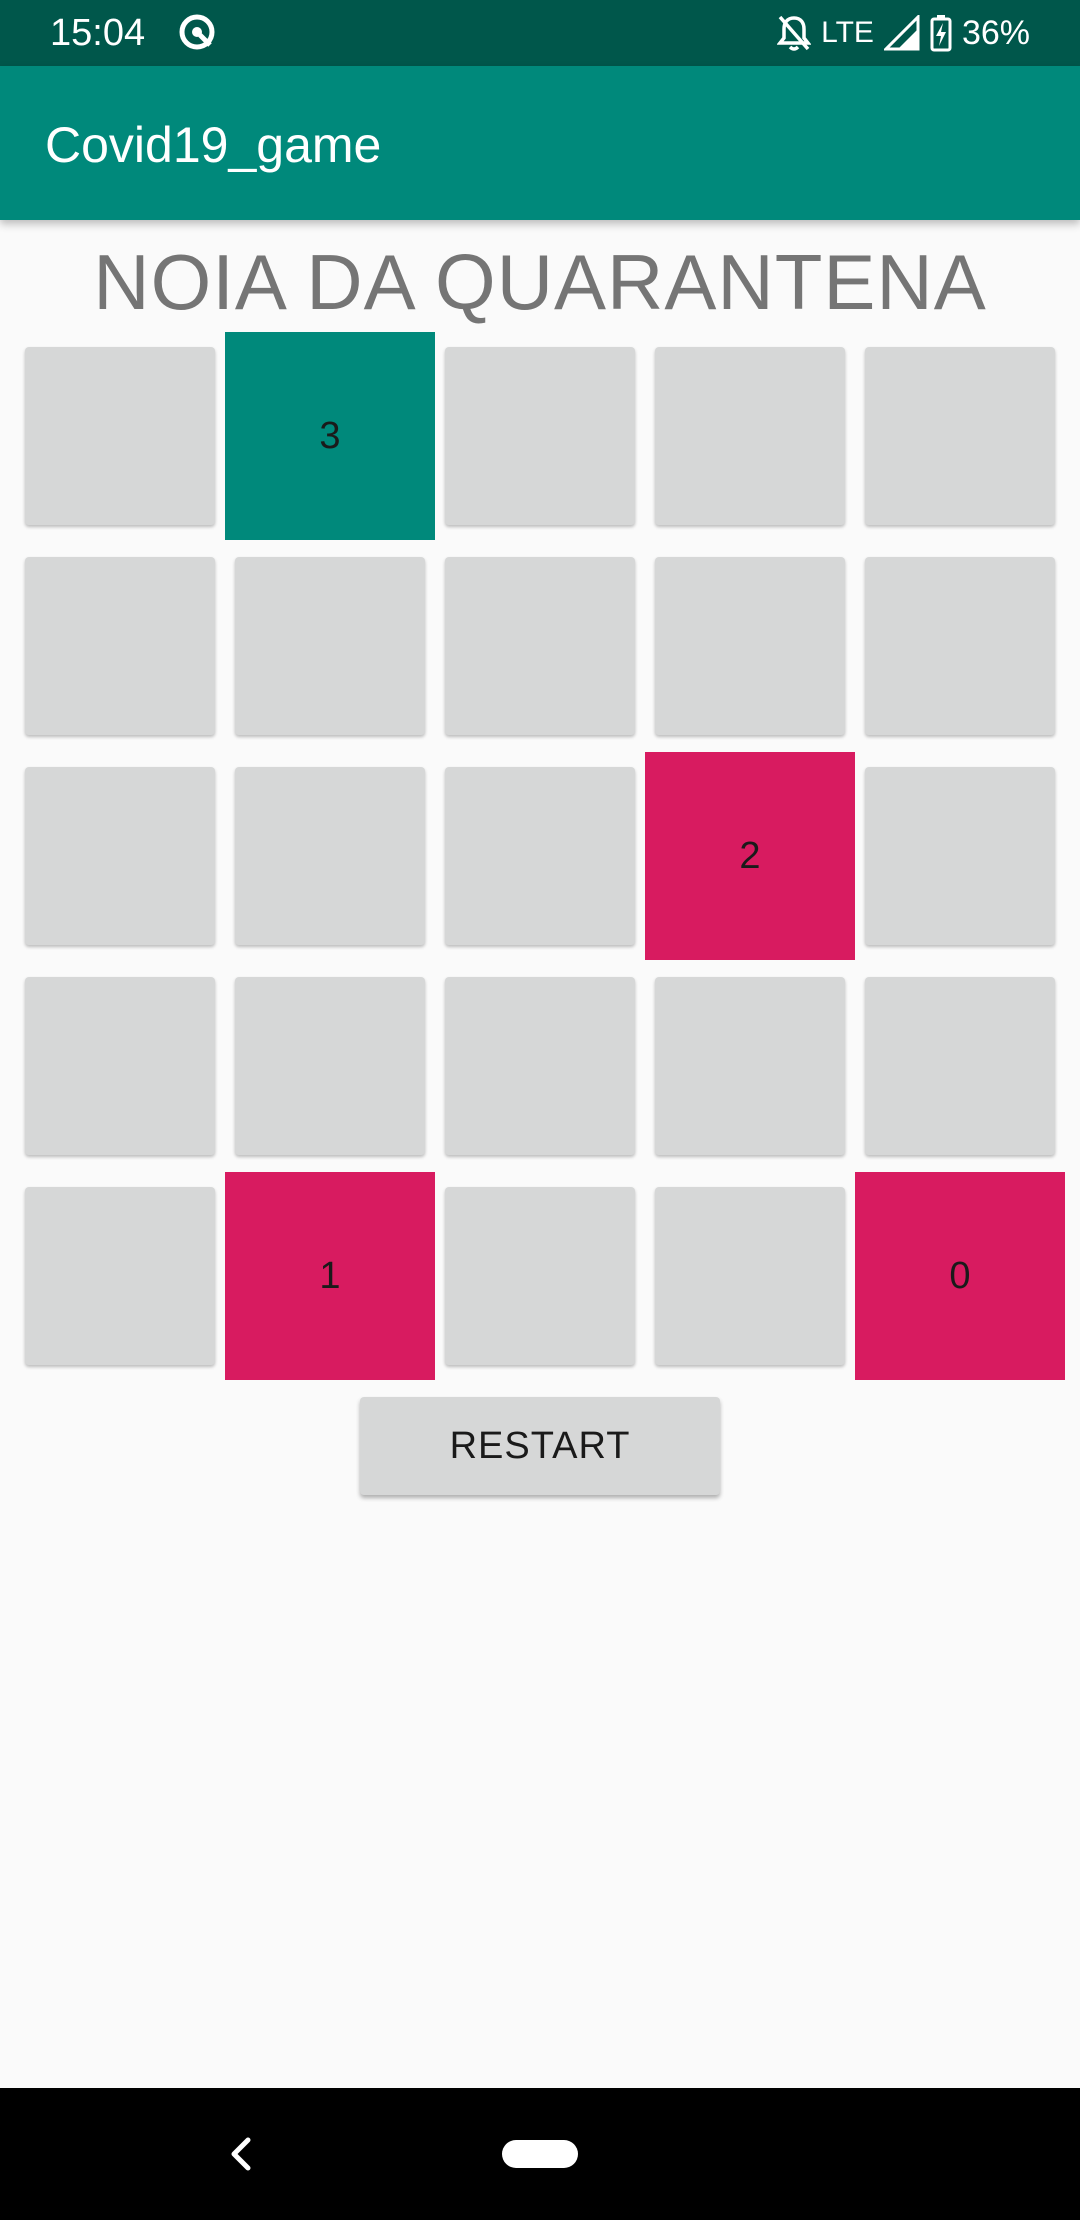 The image size is (1080, 2220). Describe the element at coordinates (750, 1066) in the screenshot. I see `grid-cell-r4-c4` at that location.